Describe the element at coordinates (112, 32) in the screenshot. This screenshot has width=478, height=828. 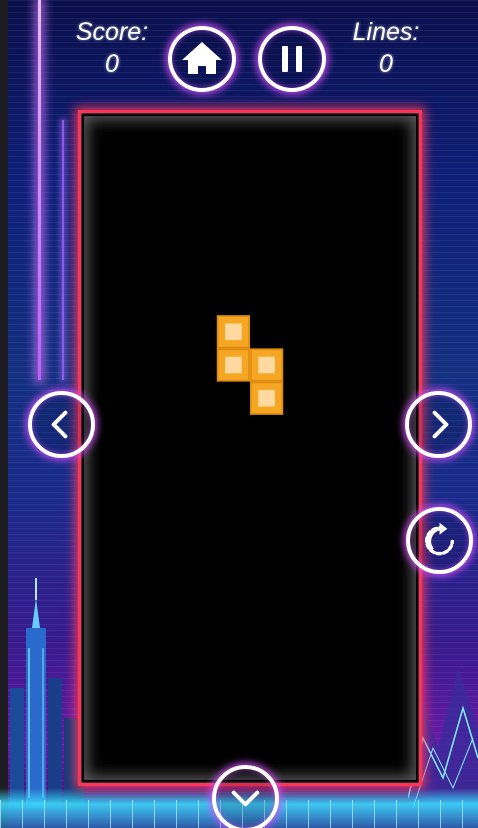
I see `score-label: Score:` at that location.